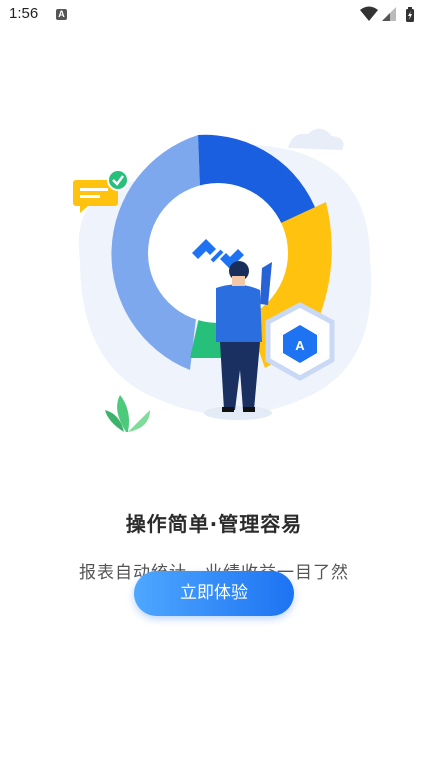 The height and width of the screenshot is (760, 428). What do you see at coordinates (410, 14) in the screenshot?
I see `battery-icon` at bounding box center [410, 14].